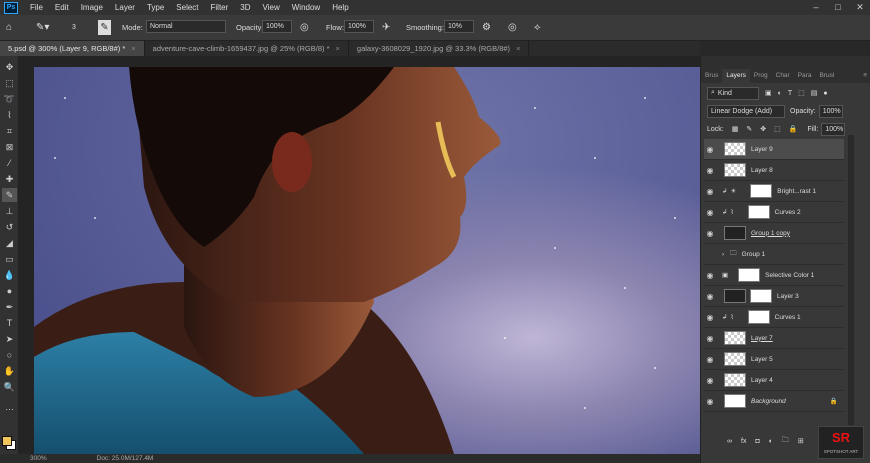  Describe the element at coordinates (9, 371) in the screenshot. I see `hand-tool-icon: ✋` at that location.